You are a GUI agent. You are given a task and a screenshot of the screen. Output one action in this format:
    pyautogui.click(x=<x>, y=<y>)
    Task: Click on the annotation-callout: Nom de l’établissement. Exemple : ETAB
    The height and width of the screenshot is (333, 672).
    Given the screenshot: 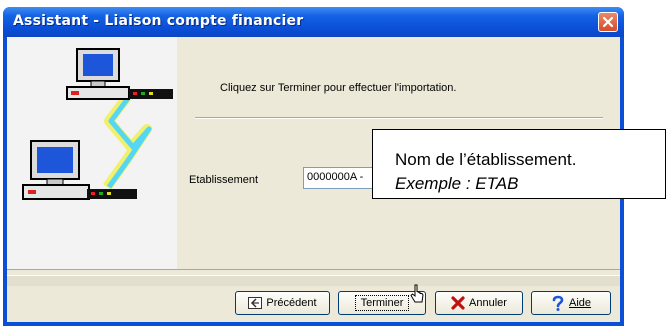 What is the action you would take?
    pyautogui.click(x=519, y=164)
    